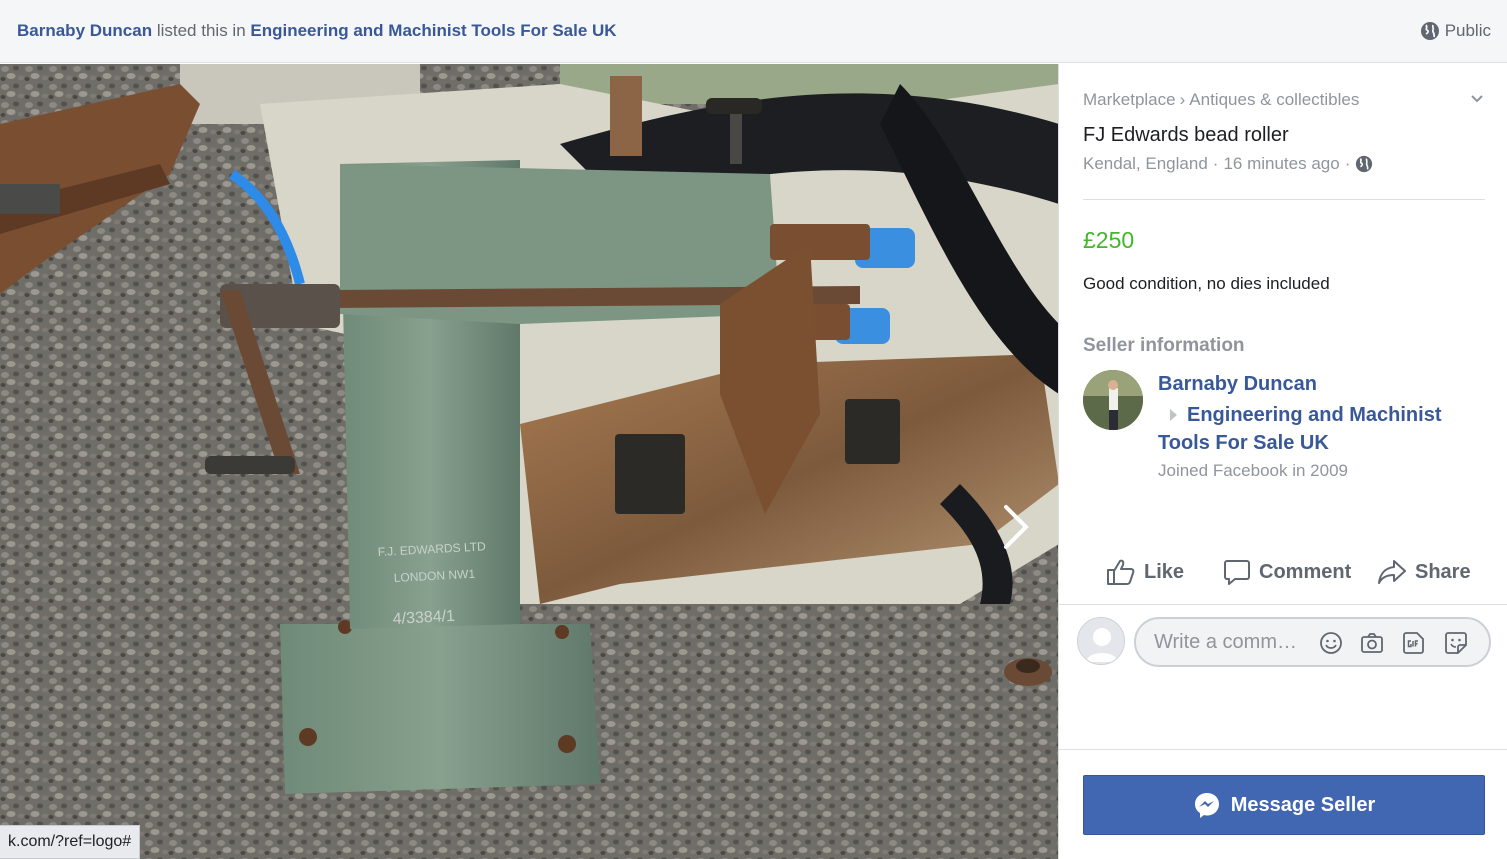  I want to click on emoji-icon, so click(1331, 643).